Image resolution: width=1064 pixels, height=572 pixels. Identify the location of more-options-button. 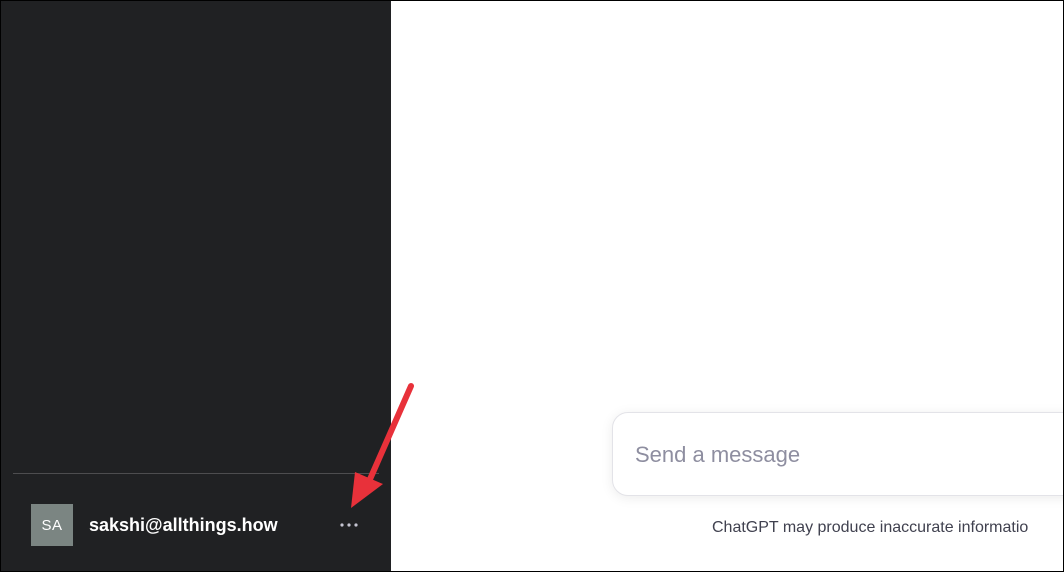
(349, 525).